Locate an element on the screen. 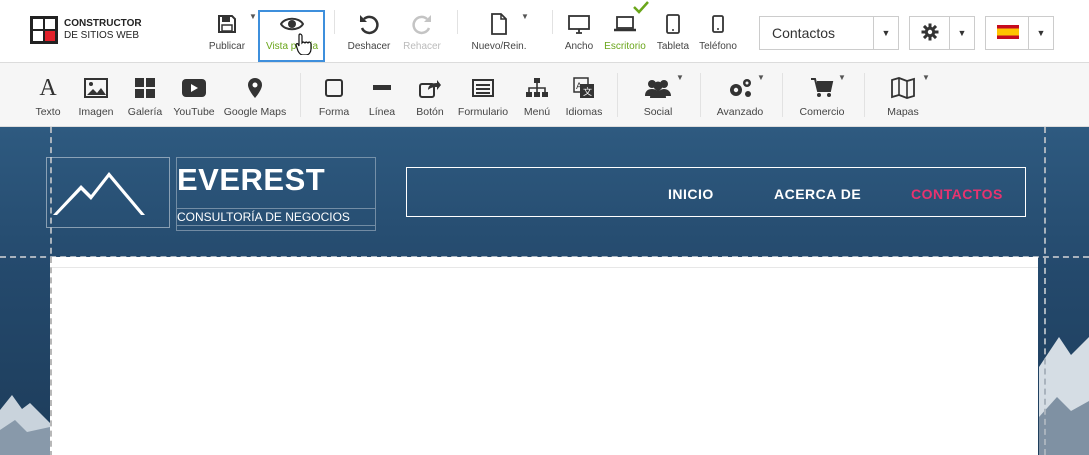 This screenshot has height=455, width=1089. device-wide-button: Ancho is located at coordinates (579, 31).